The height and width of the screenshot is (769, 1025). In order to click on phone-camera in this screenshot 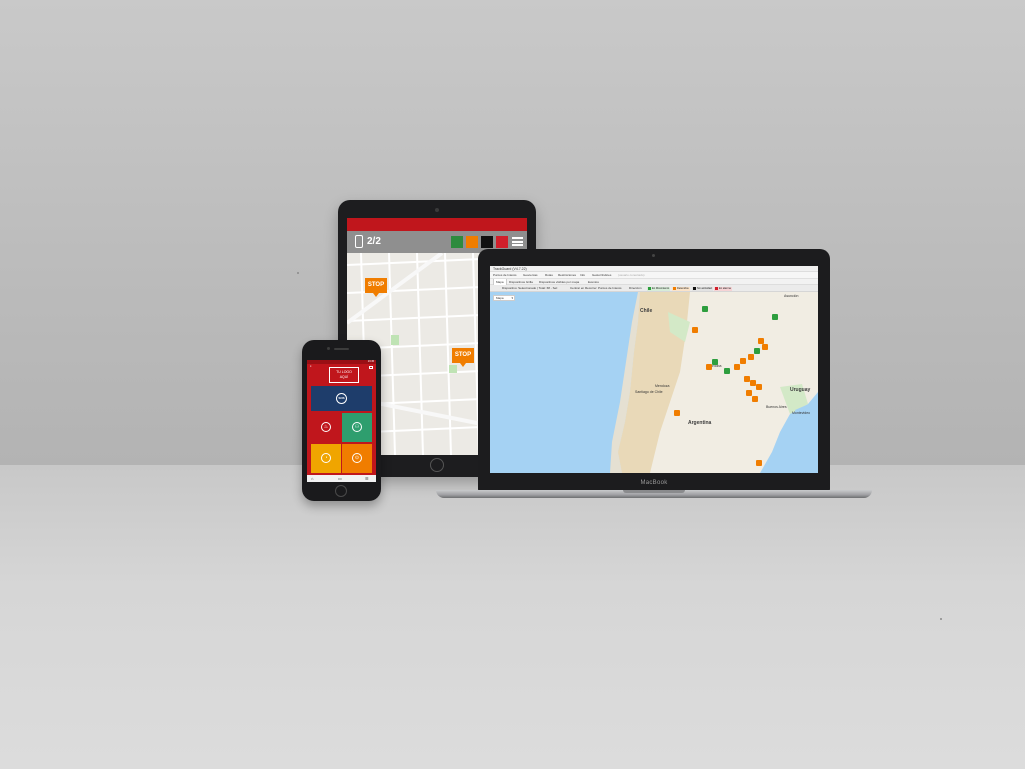, I will do `click(328, 348)`.